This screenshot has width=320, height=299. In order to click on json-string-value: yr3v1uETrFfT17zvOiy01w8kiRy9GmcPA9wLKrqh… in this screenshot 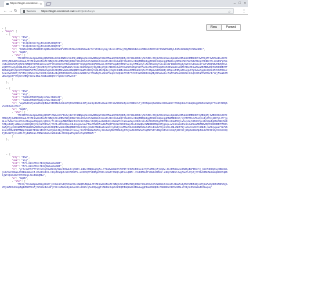, I will do `click(115, 172)`.